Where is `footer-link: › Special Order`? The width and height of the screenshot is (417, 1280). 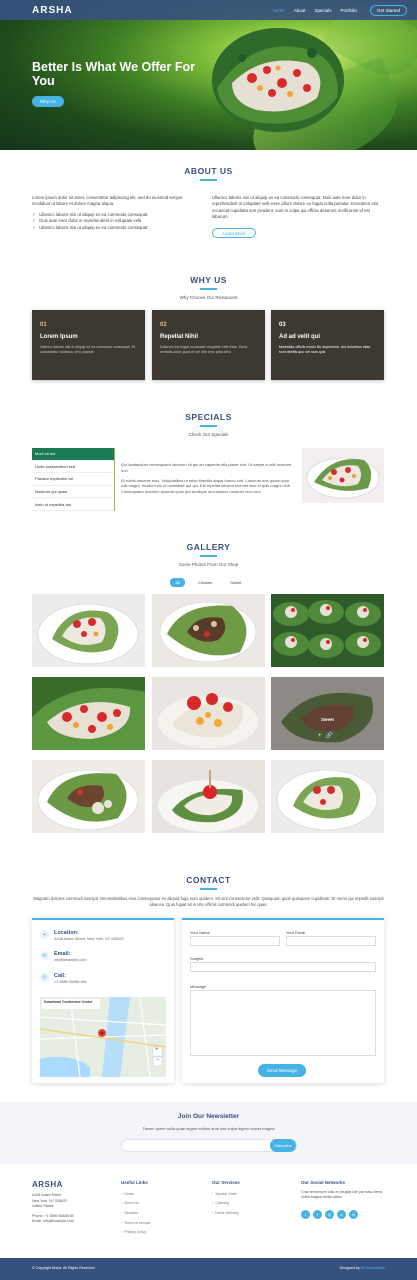 footer-link: › Special Order is located at coordinates (225, 1194).